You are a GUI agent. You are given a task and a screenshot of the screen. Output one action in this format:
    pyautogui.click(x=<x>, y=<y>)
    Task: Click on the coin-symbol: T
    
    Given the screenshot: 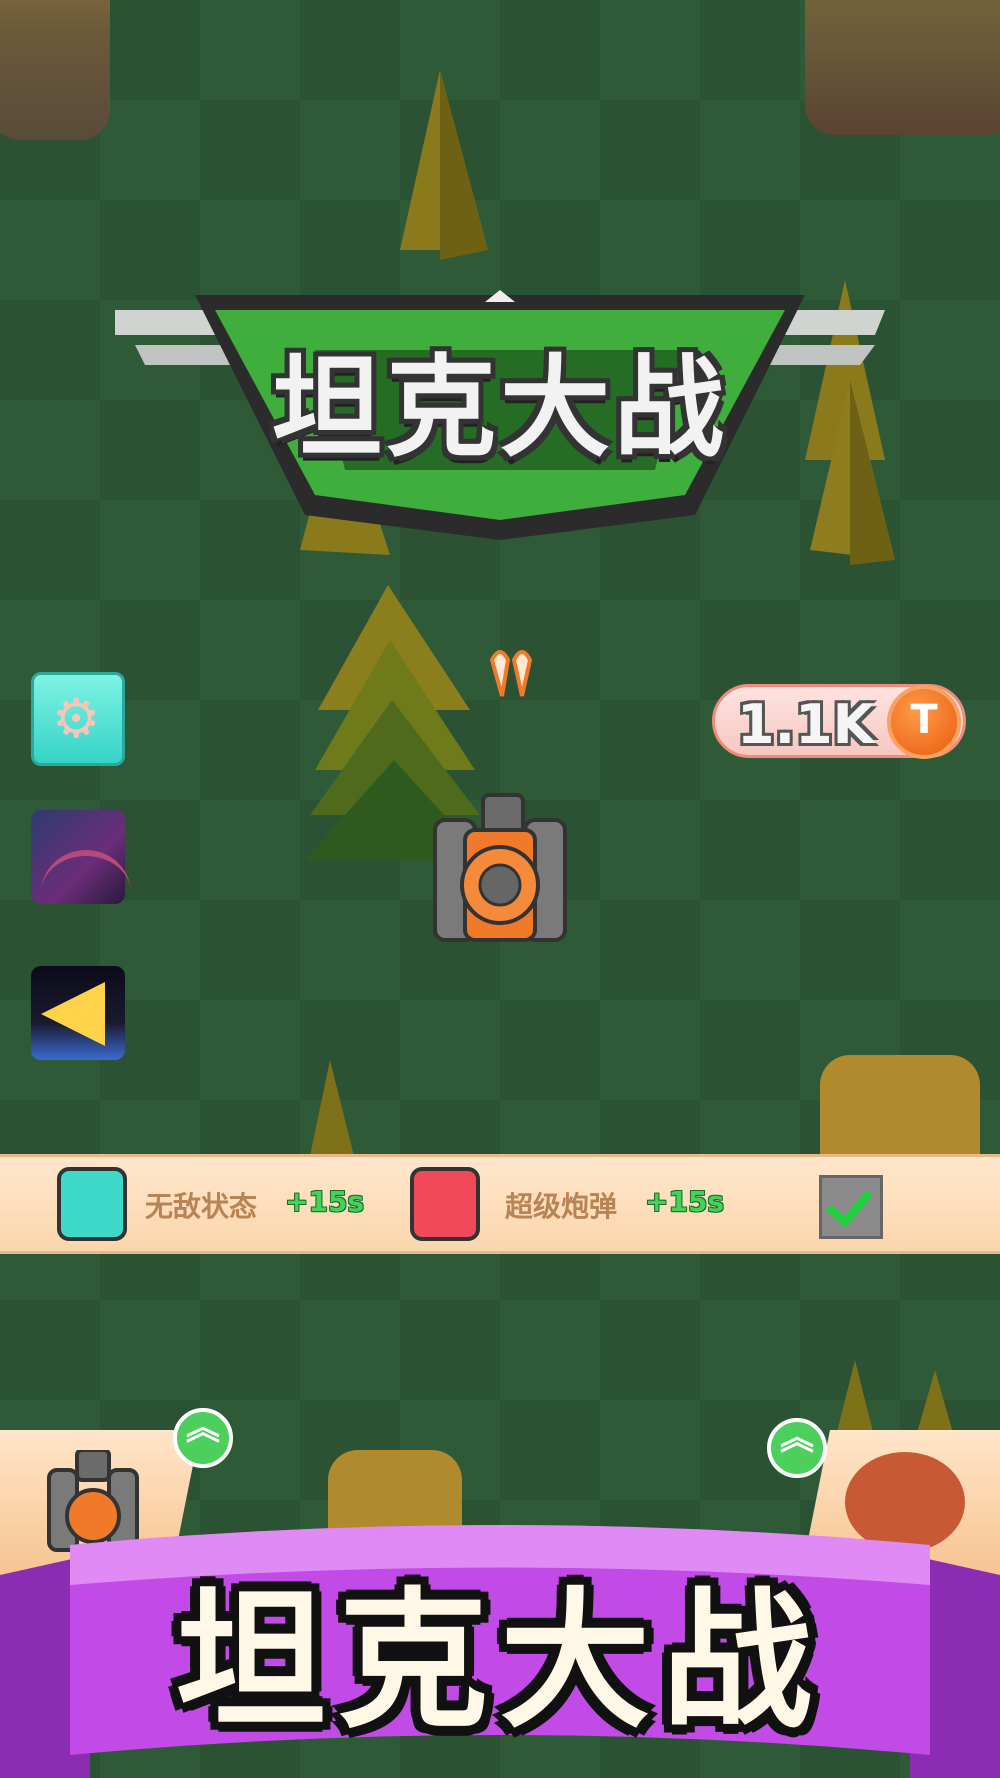 What is the action you would take?
    pyautogui.click(x=924, y=720)
    